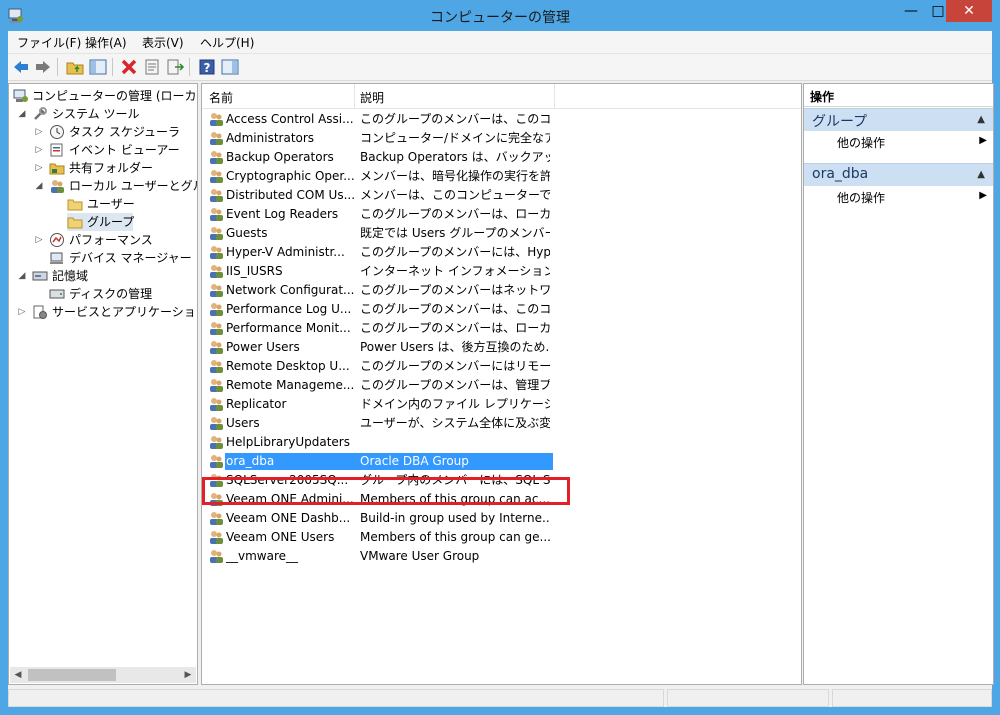 This screenshot has width=1000, height=715. I want to click on tree-item-groups: グループ, so click(100, 222).